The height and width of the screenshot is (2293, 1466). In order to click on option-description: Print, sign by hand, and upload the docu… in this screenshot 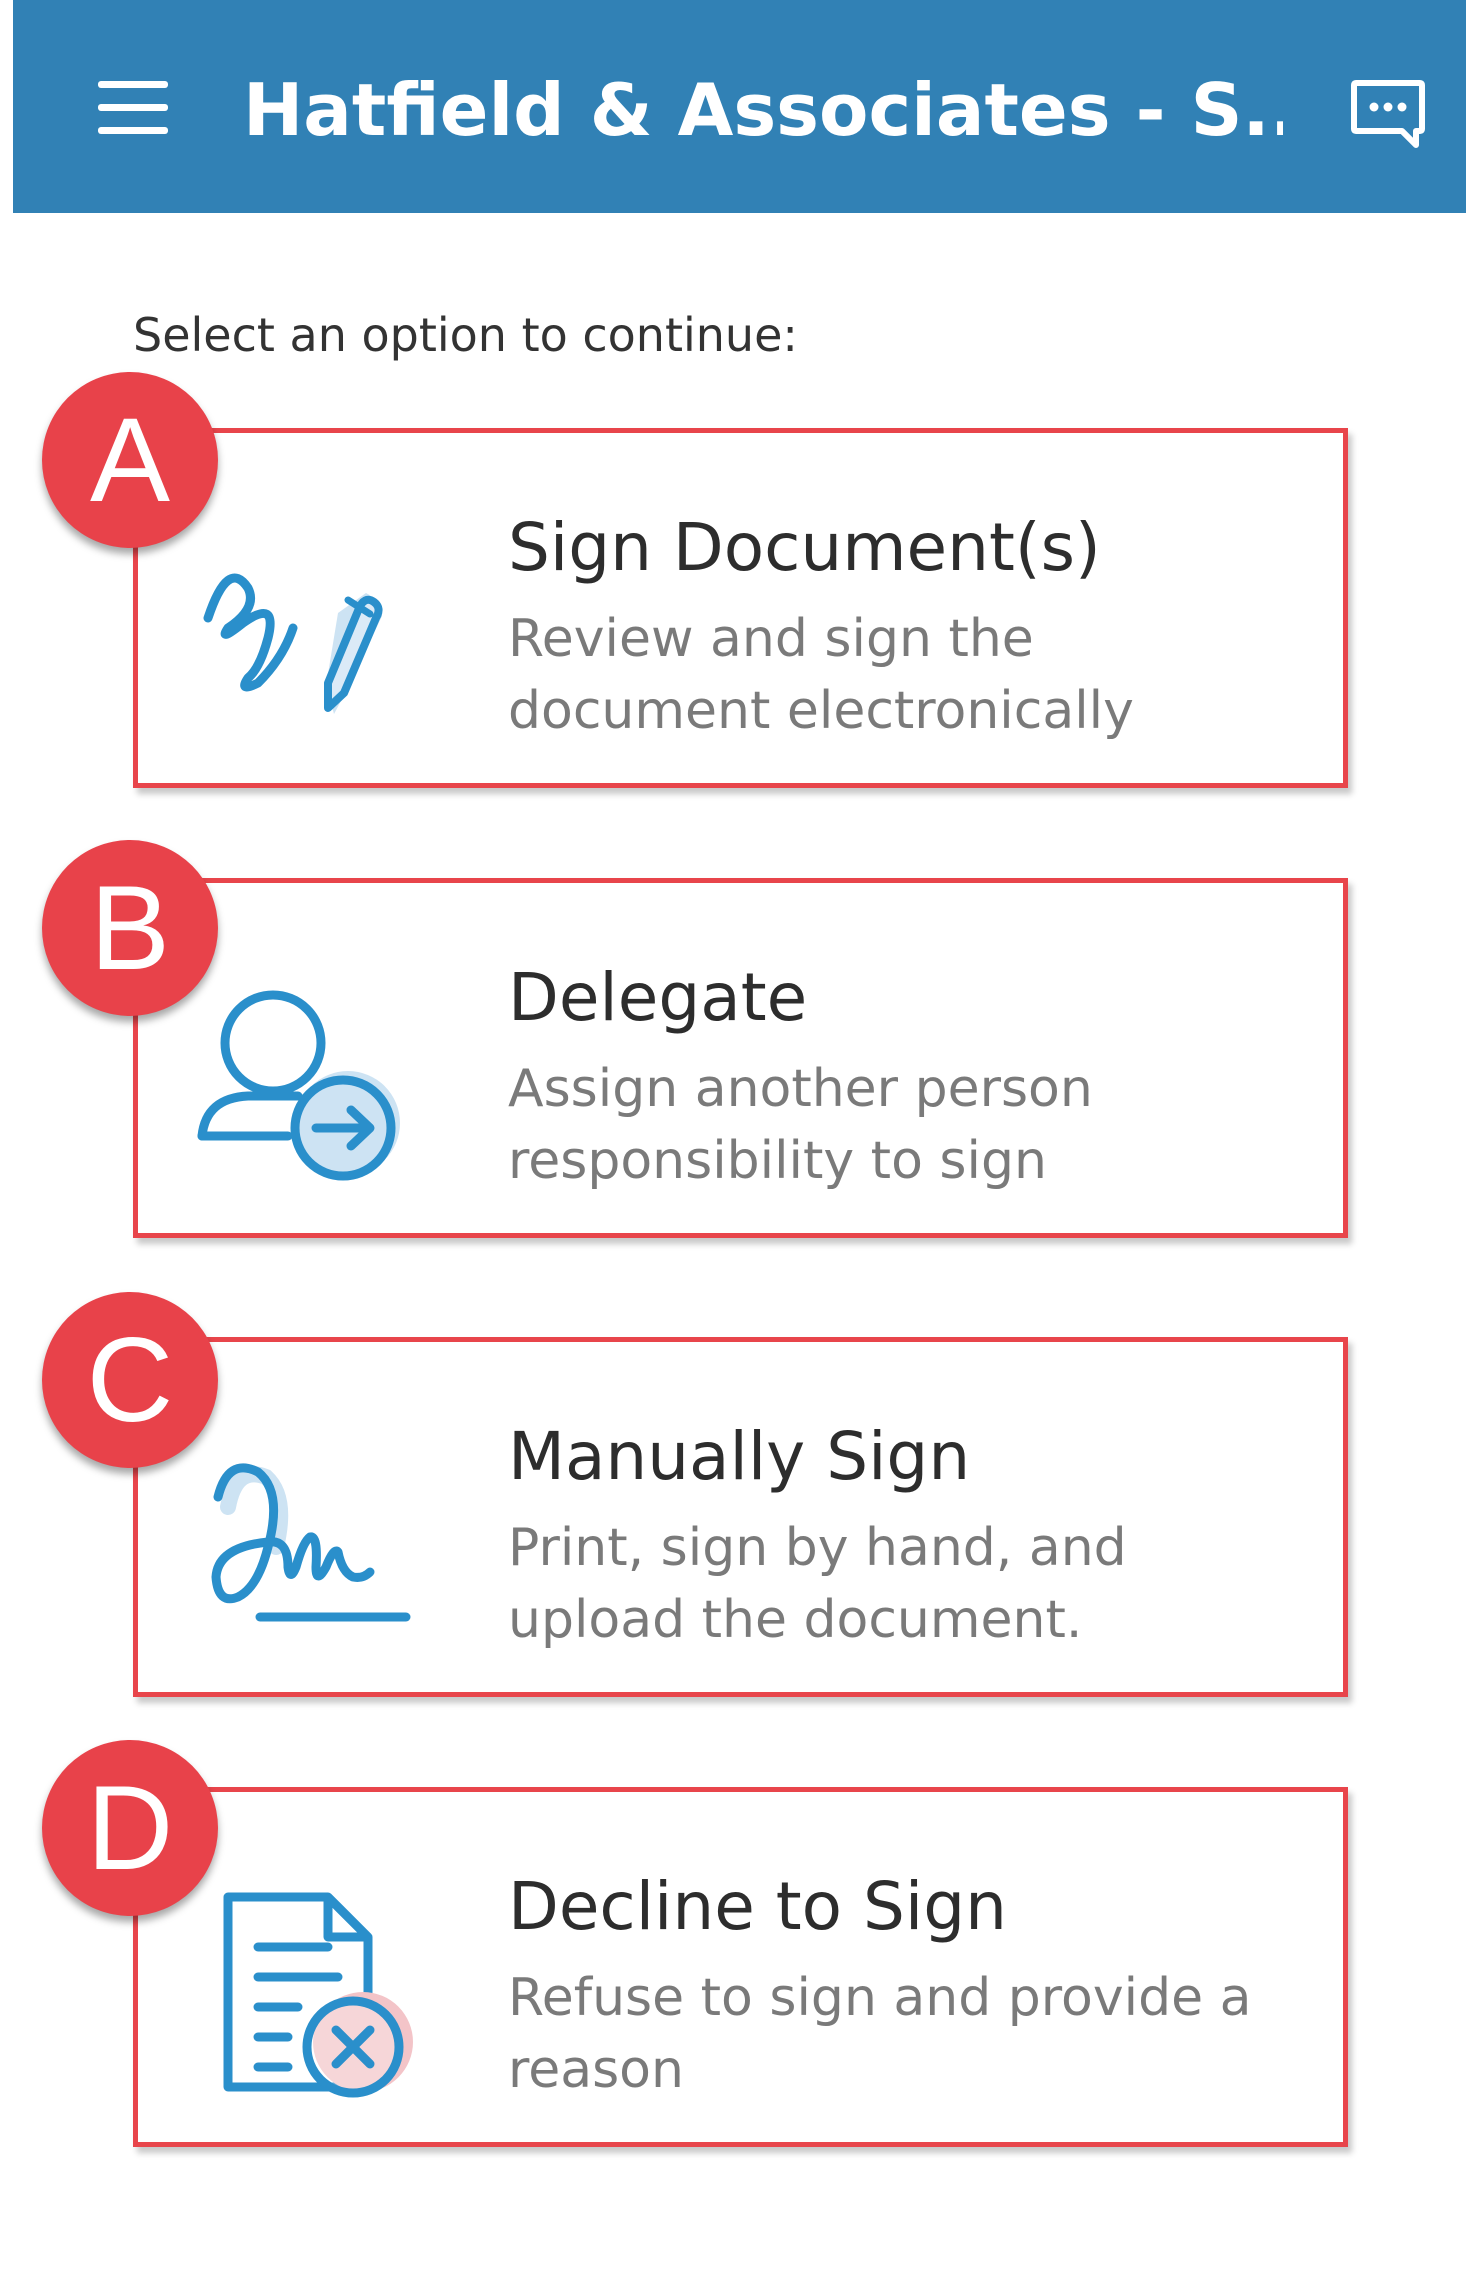, I will do `click(817, 1584)`.